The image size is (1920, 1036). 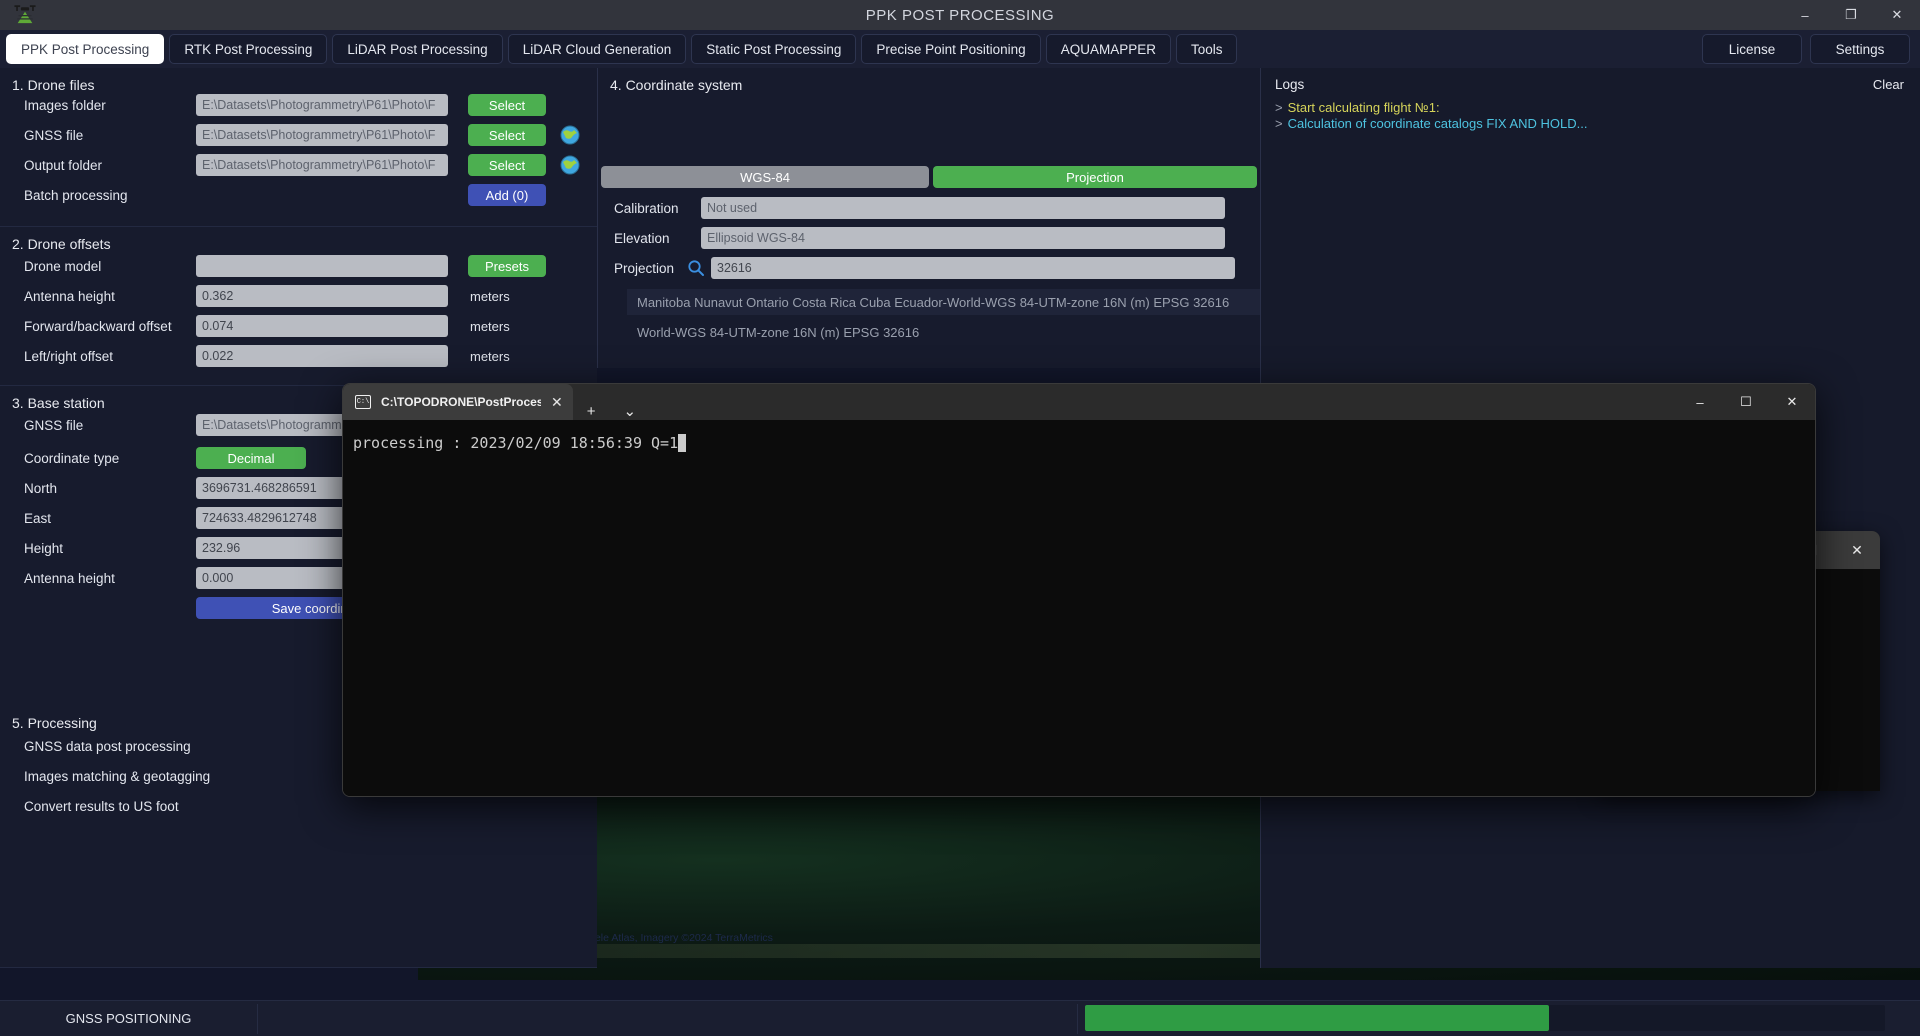 What do you see at coordinates (490, 356) in the screenshot?
I see `left-right-offset-unit: meters` at bounding box center [490, 356].